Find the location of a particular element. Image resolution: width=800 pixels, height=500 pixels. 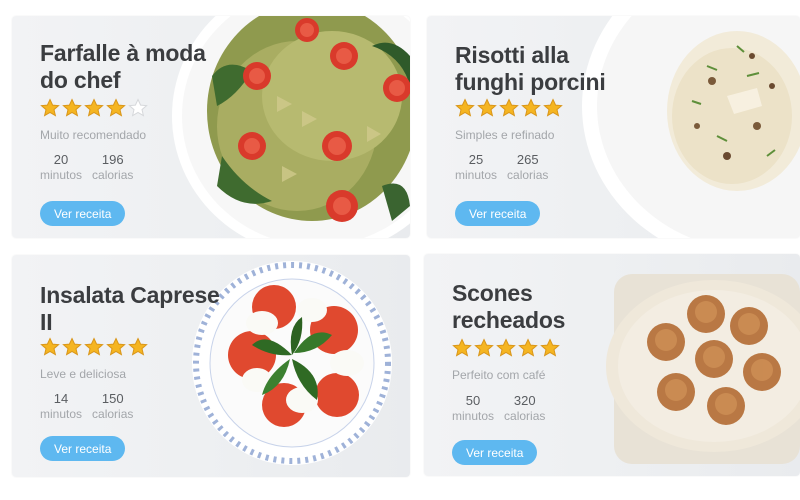

recipe-title: Insalata Caprese II is located at coordinates (130, 308).